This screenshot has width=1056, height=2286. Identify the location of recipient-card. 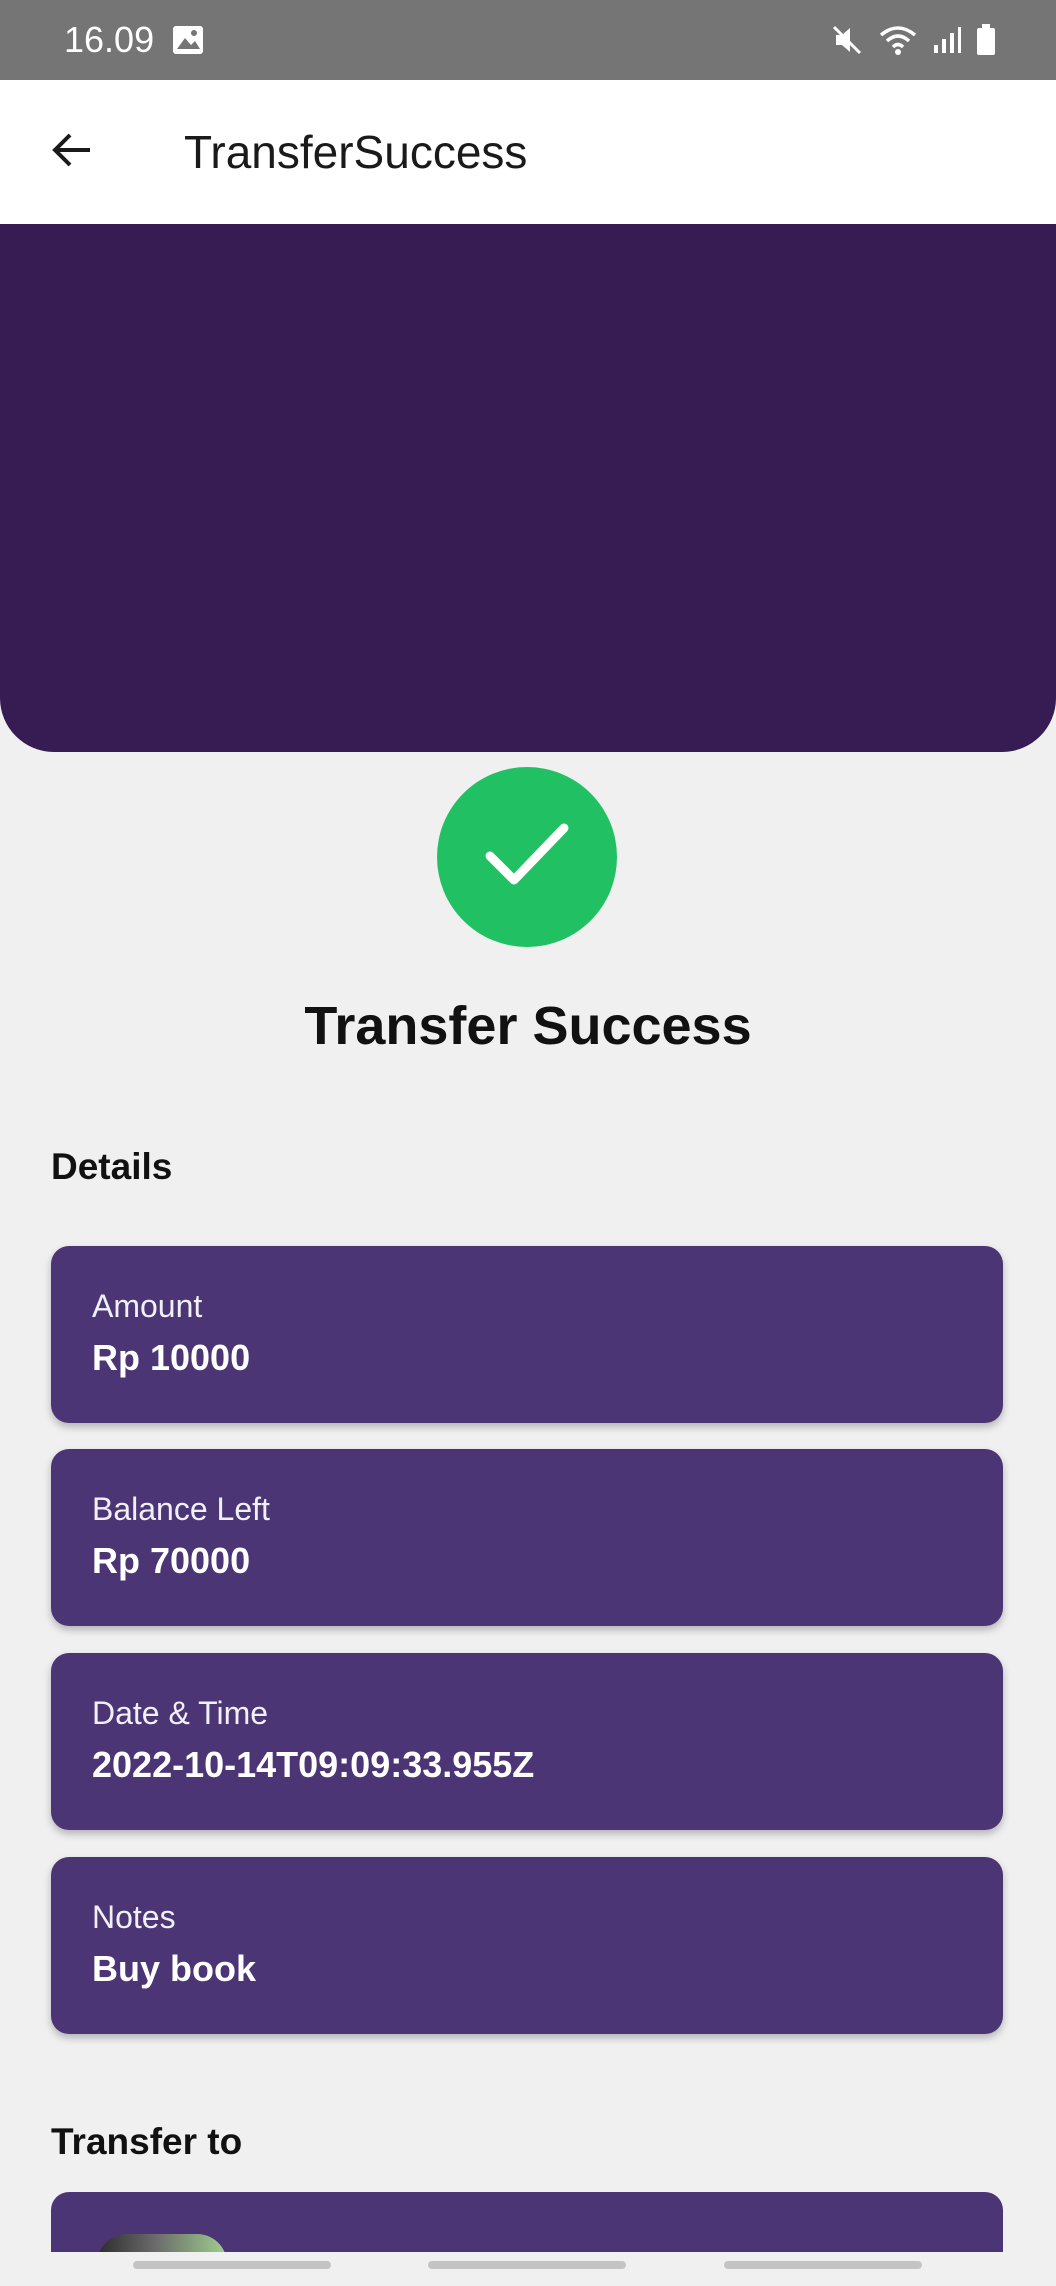
(527, 2222).